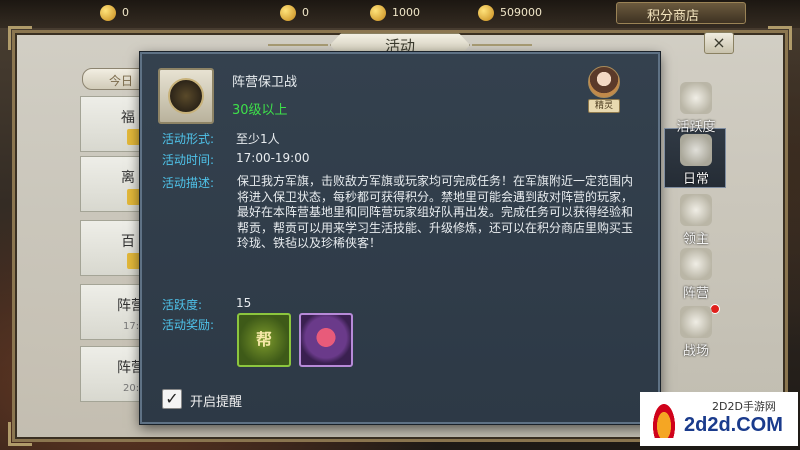 The image size is (800, 450). What do you see at coordinates (733, 425) in the screenshot?
I see `watermark-domain: 2d2d.COM` at bounding box center [733, 425].